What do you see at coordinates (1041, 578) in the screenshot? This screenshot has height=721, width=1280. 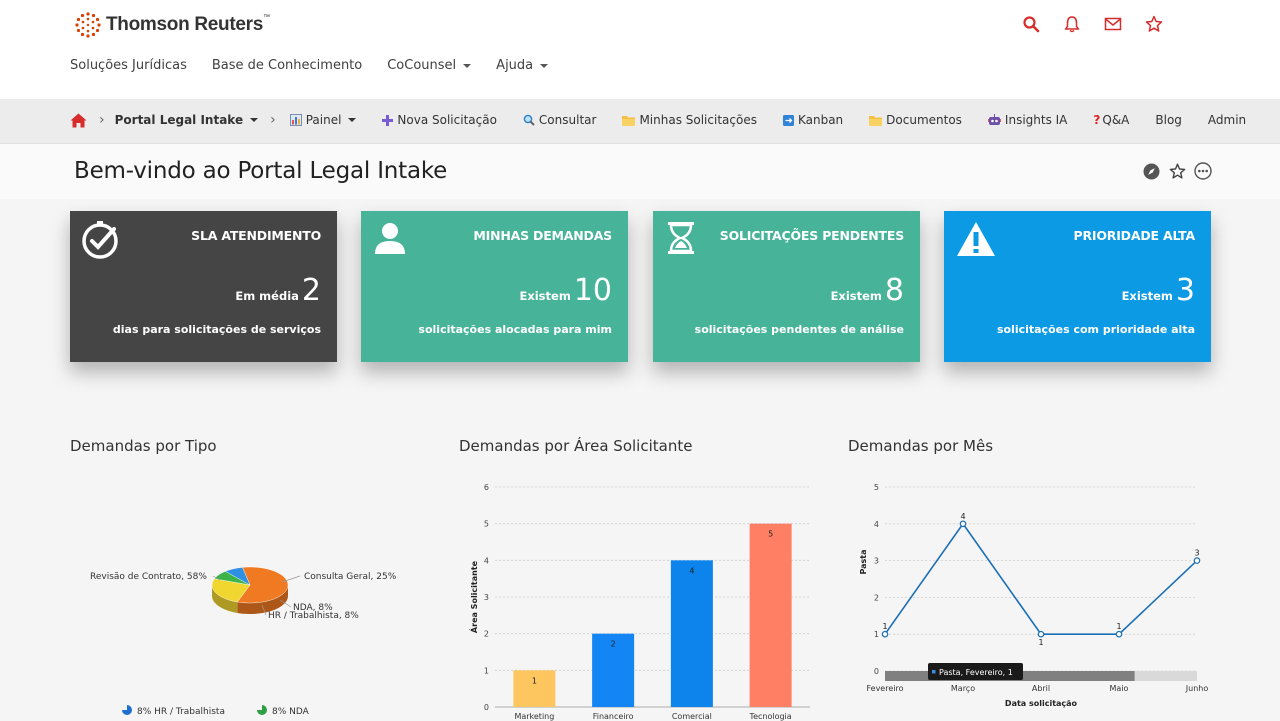 I see `line-series` at bounding box center [1041, 578].